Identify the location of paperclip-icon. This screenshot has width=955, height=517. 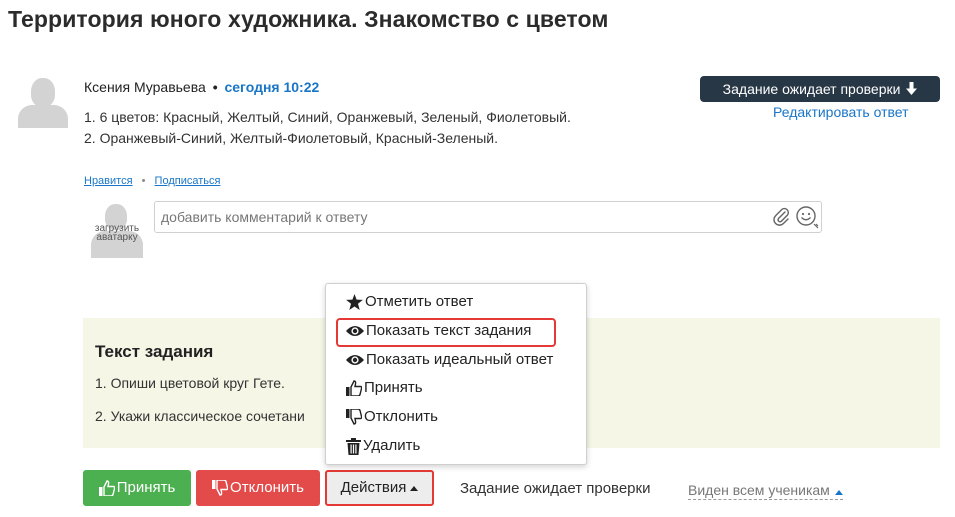
(781, 216).